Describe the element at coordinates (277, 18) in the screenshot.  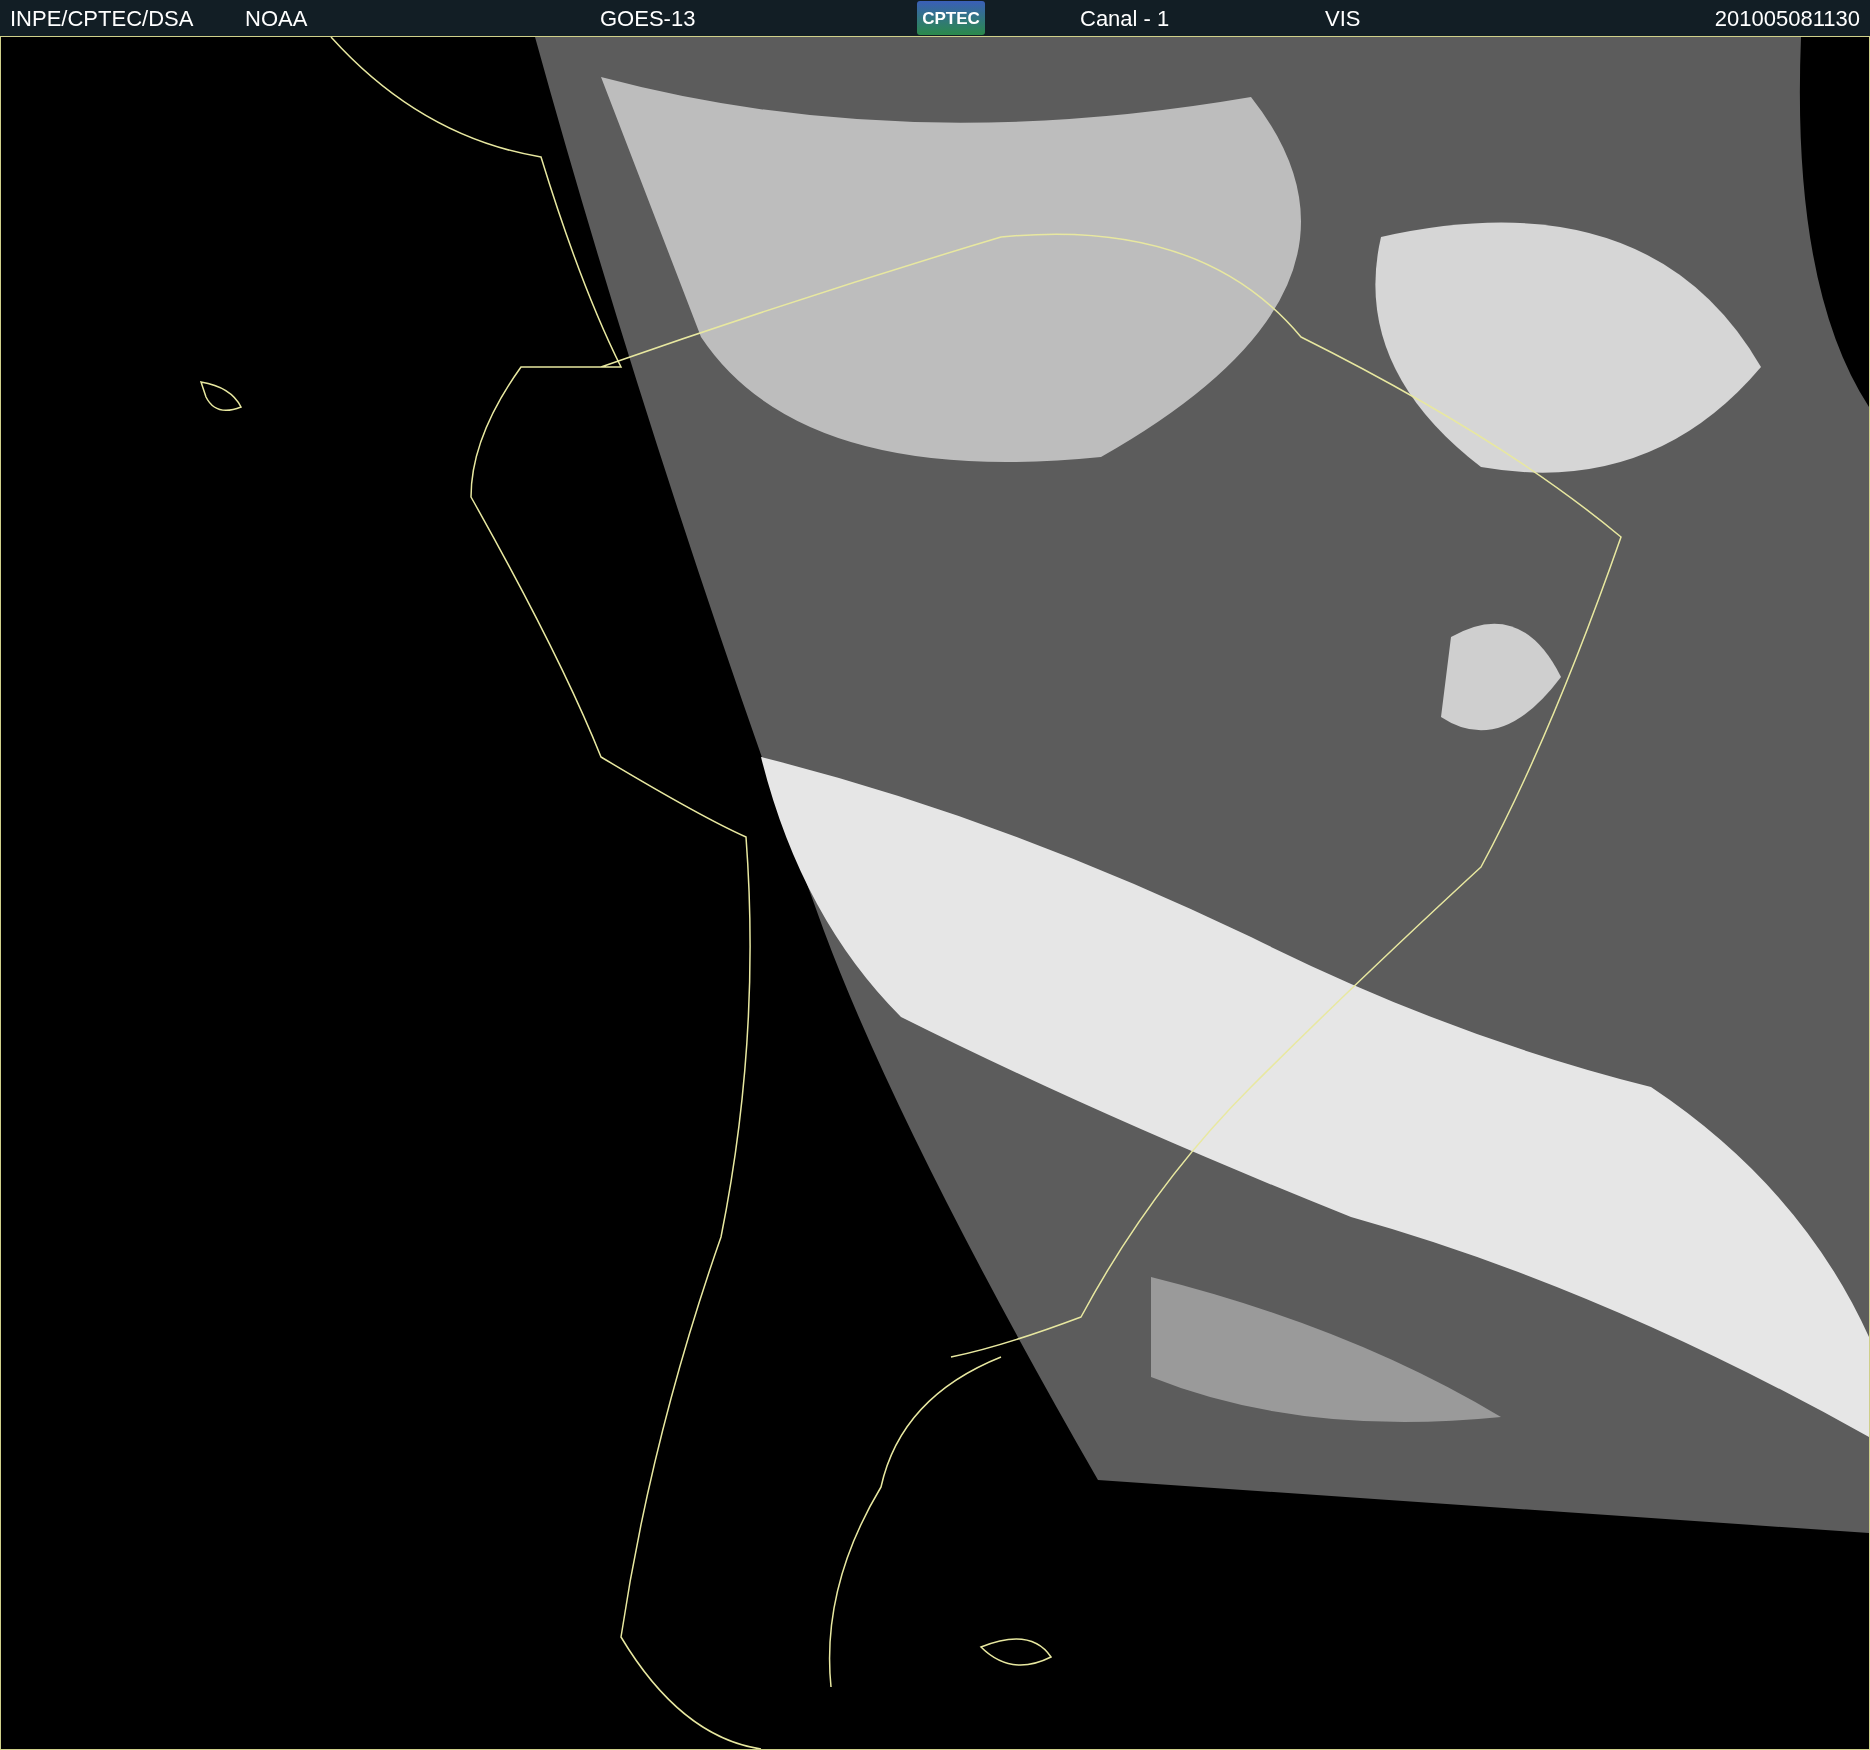
I see `header-label: NOAA` at that location.